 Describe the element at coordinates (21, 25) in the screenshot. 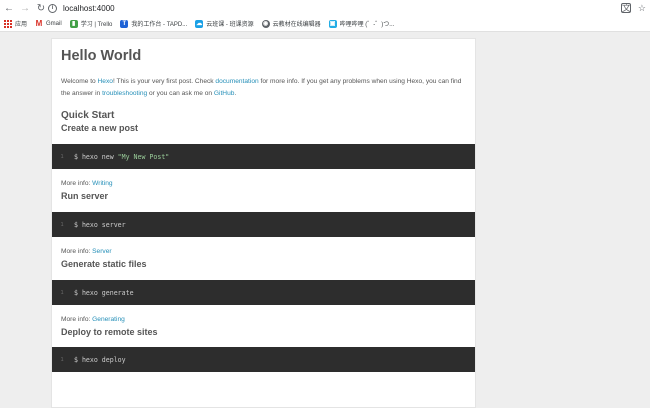

I see `bookmark-label: 应用` at that location.